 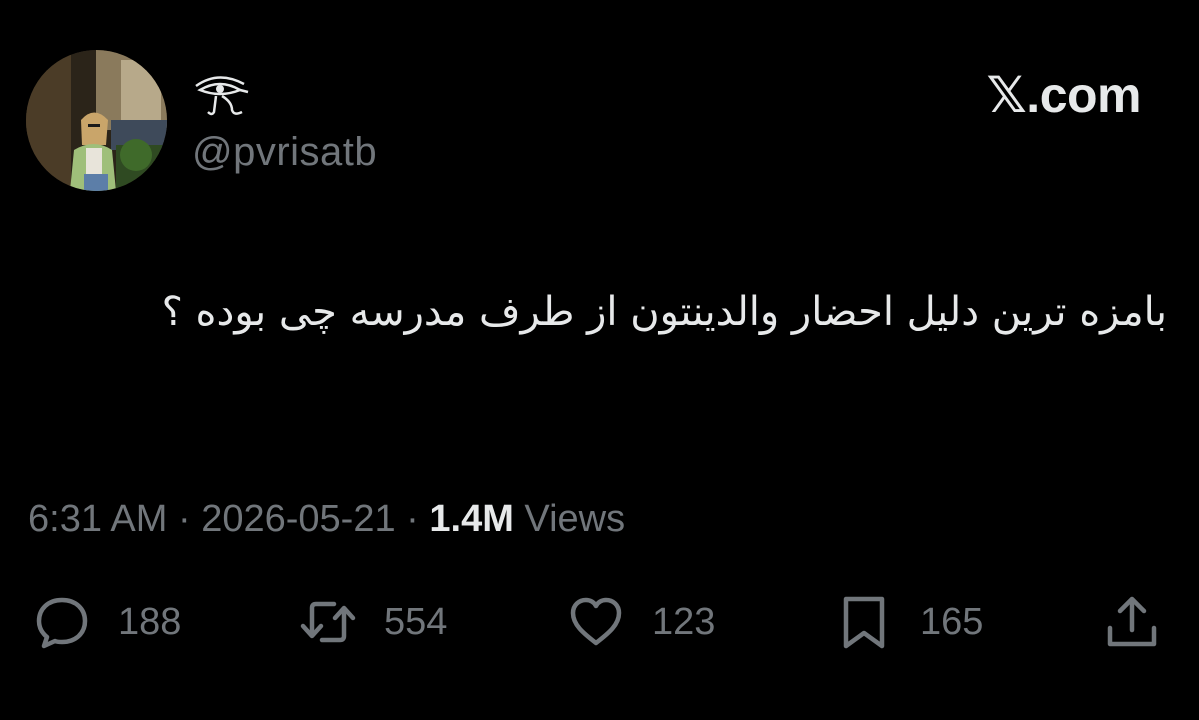 What do you see at coordinates (909, 622) in the screenshot?
I see `bookmark-button: 165` at bounding box center [909, 622].